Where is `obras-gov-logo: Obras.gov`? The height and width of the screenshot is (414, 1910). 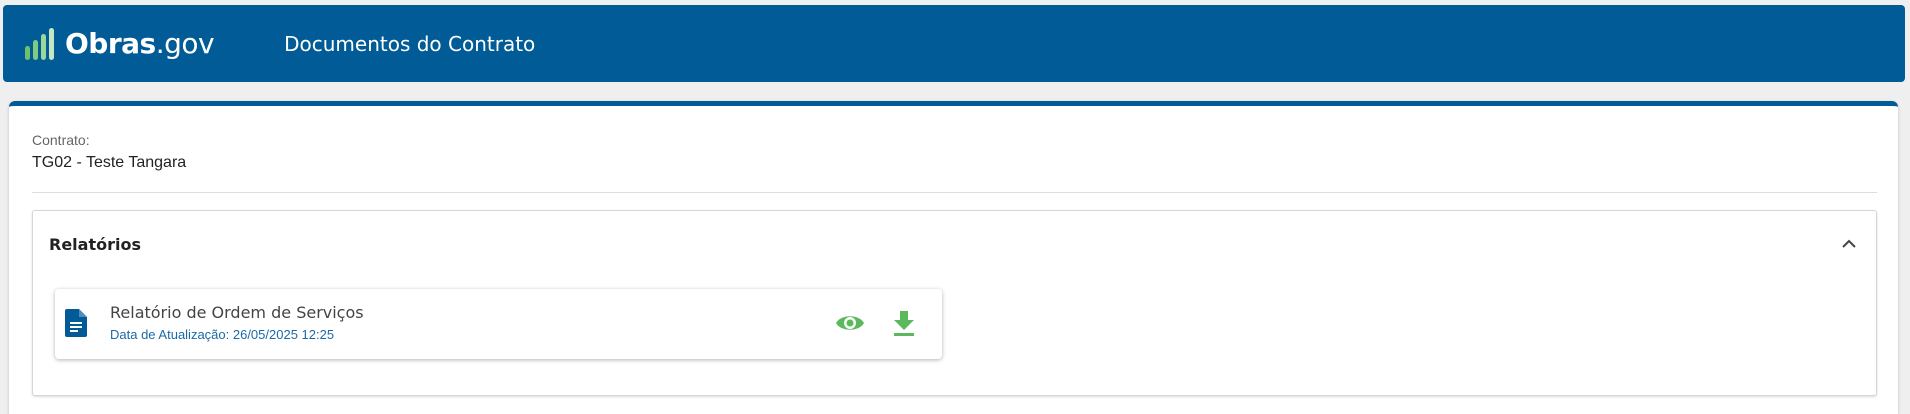
obras-gov-logo: Obras.gov is located at coordinates (120, 43).